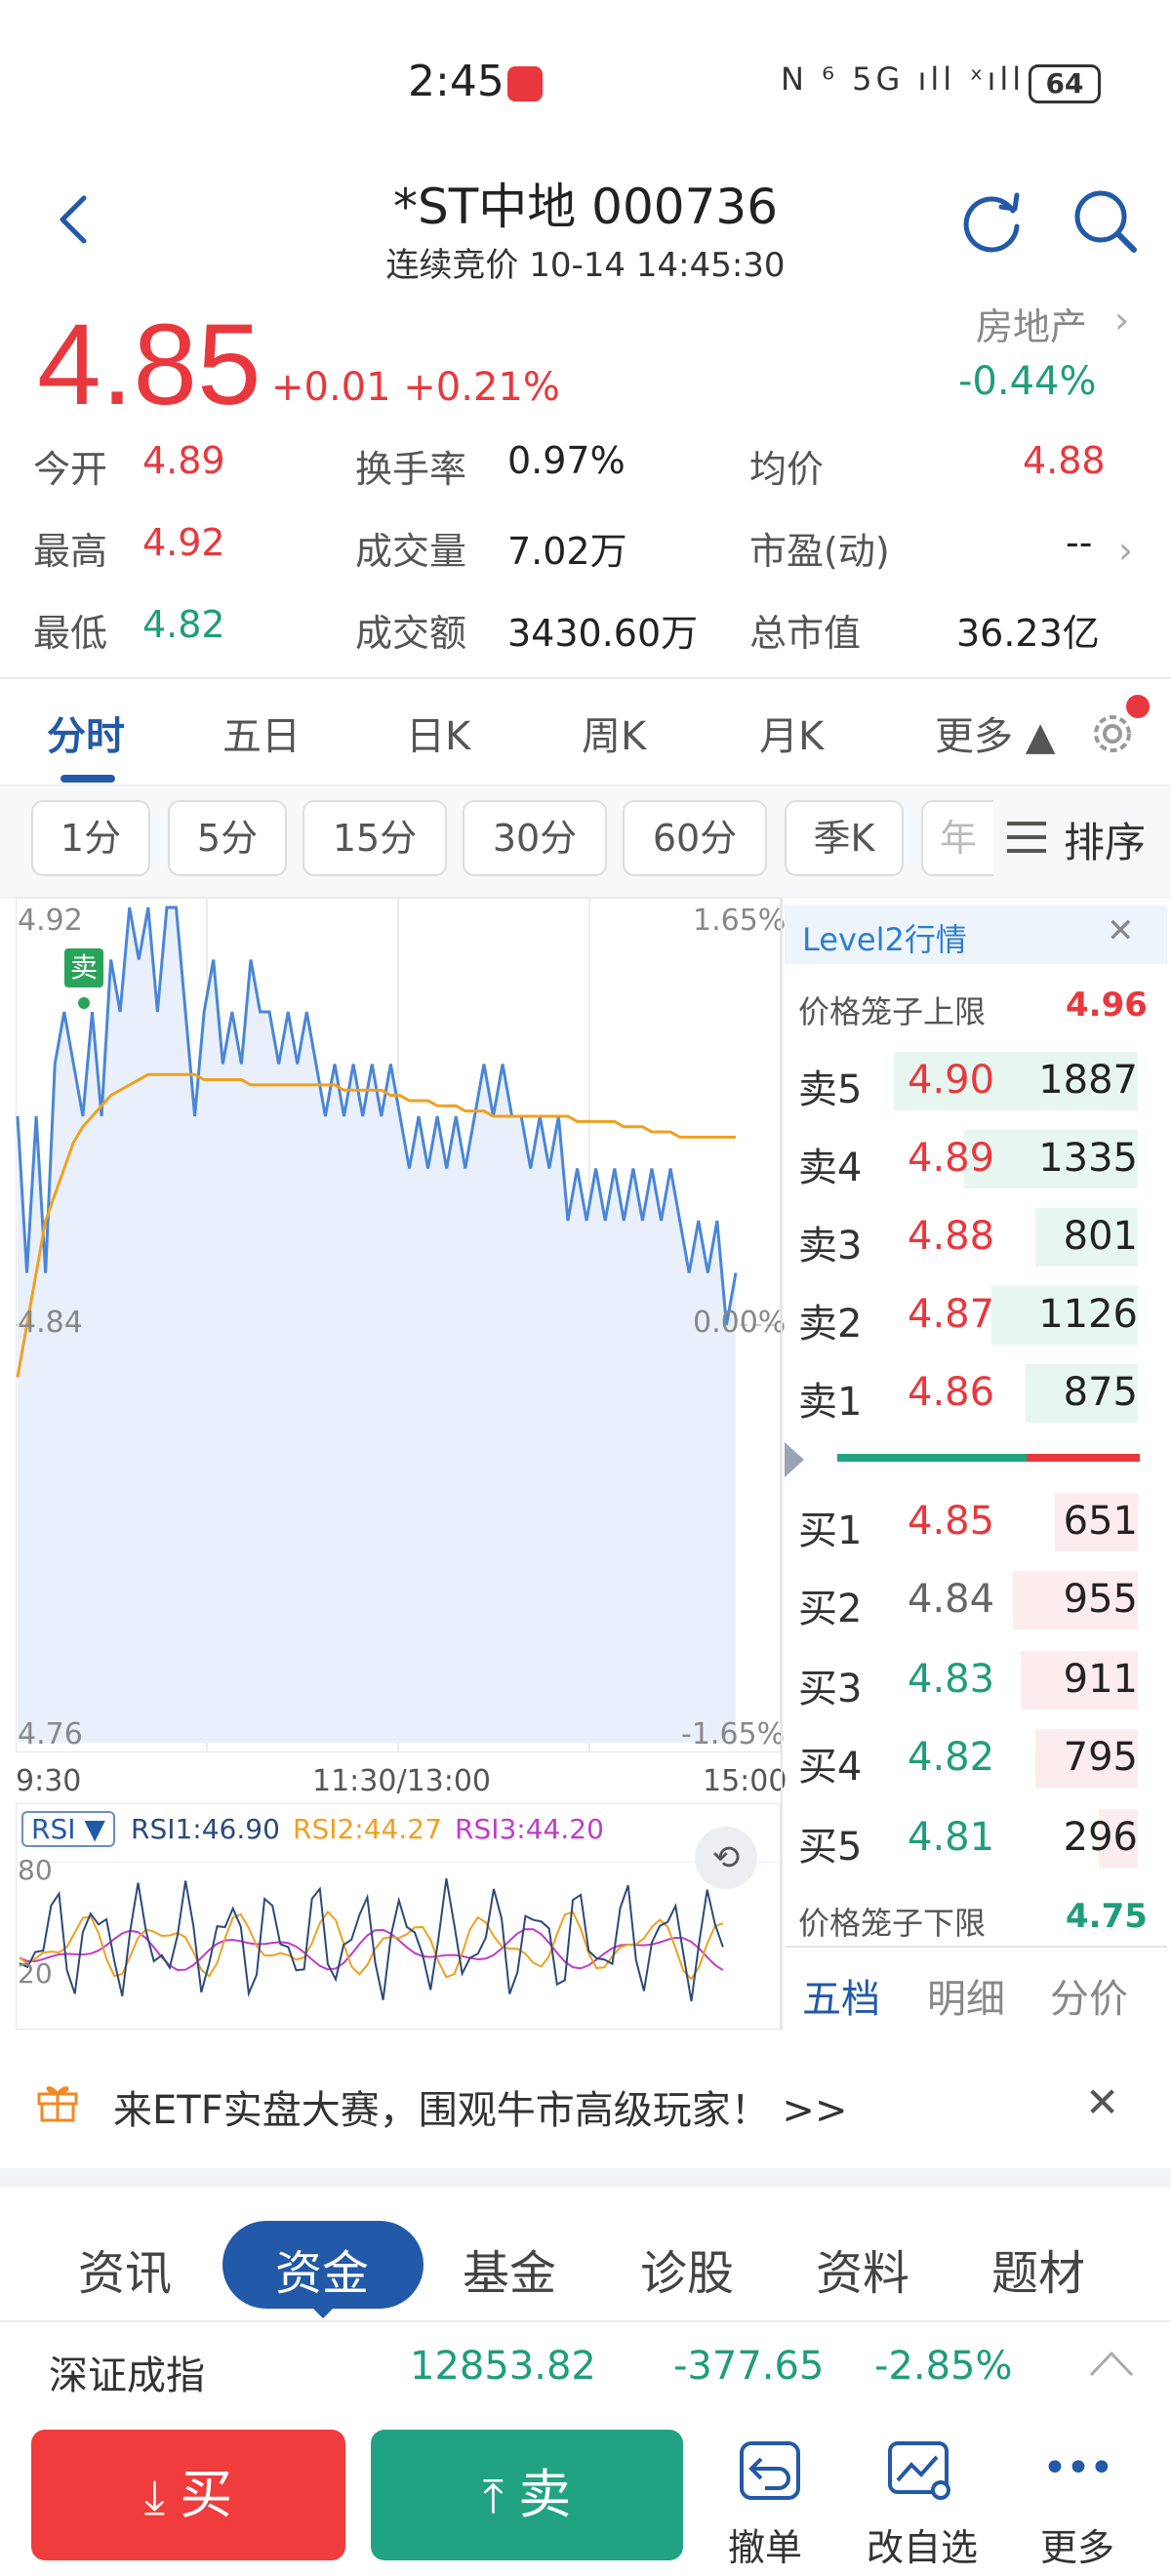  What do you see at coordinates (794, 1459) in the screenshot?
I see `play-icon` at bounding box center [794, 1459].